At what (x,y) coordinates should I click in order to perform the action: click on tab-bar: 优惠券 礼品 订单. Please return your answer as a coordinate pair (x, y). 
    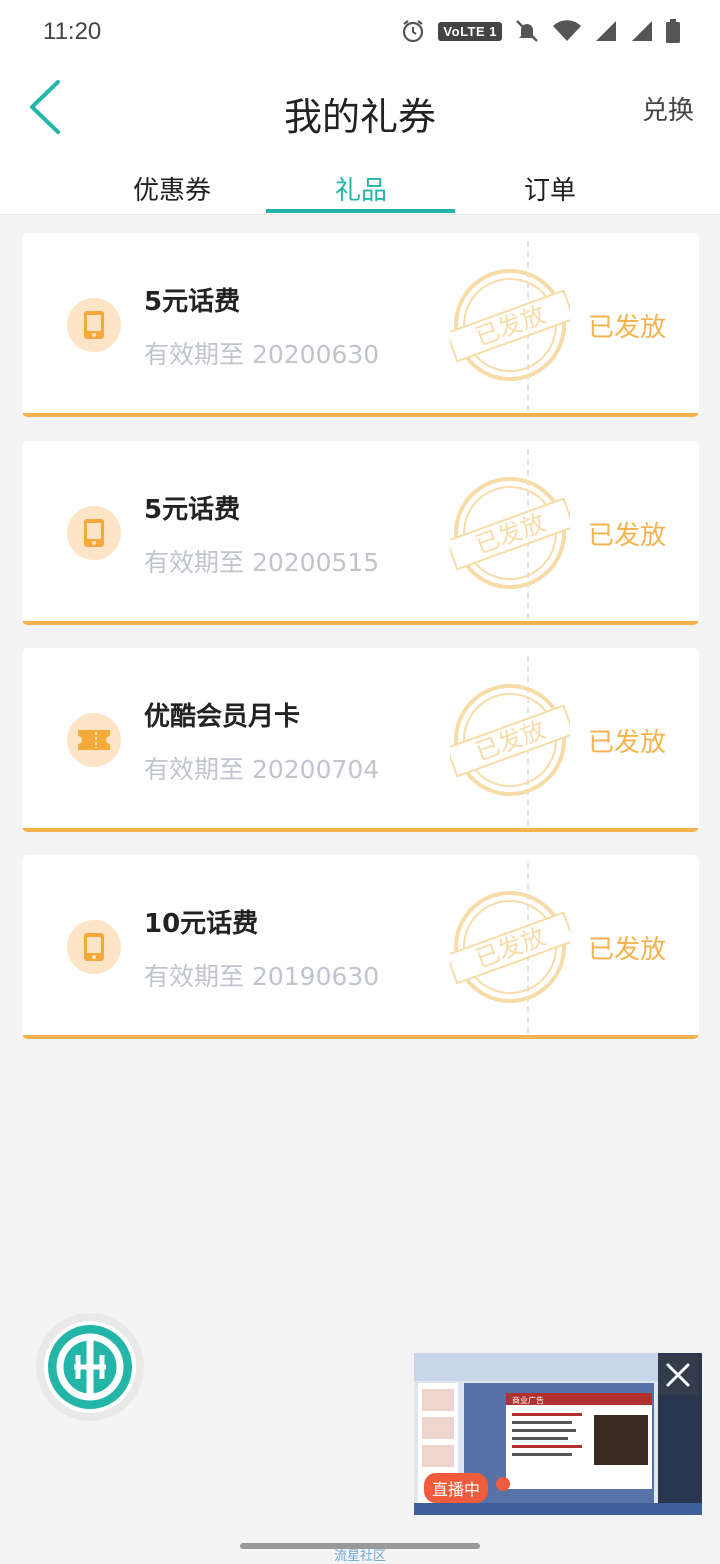
    Looking at the image, I should click on (360, 185).